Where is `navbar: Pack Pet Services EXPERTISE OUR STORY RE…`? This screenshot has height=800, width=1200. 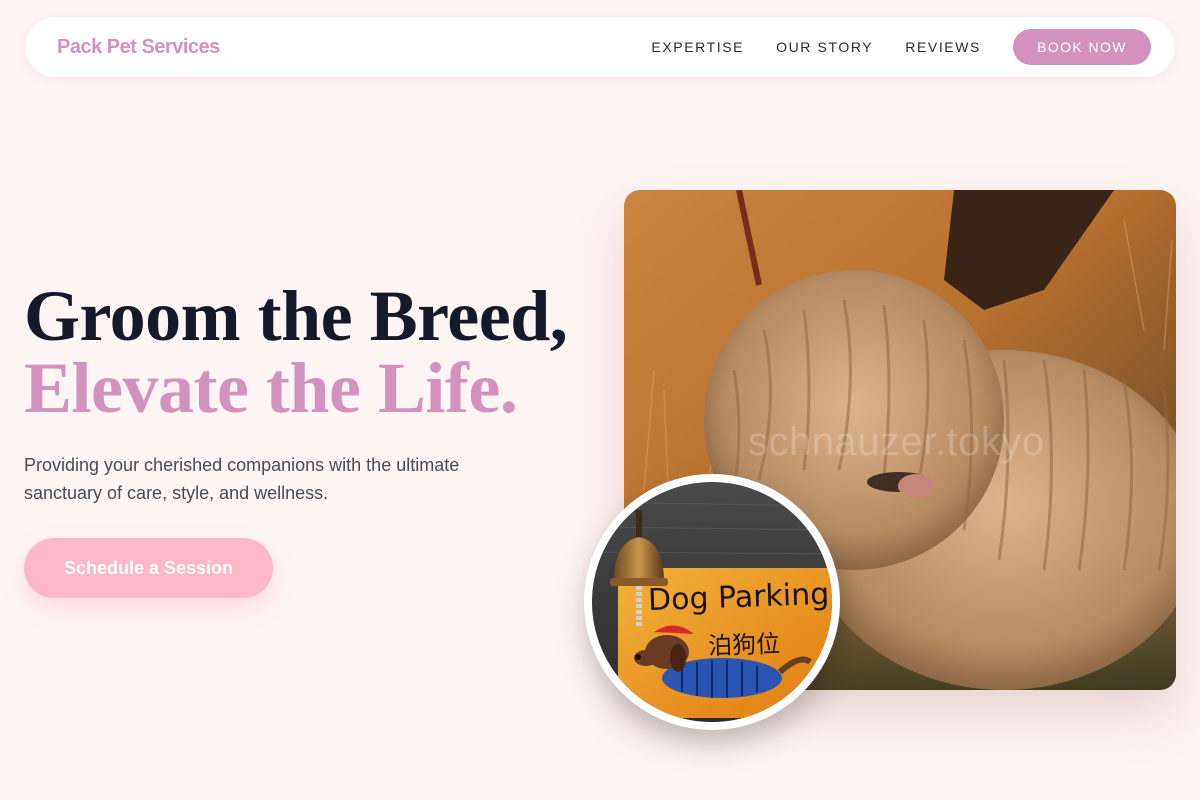
navbar: Pack Pet Services EXPERTISE OUR STORY RE… is located at coordinates (600, 47).